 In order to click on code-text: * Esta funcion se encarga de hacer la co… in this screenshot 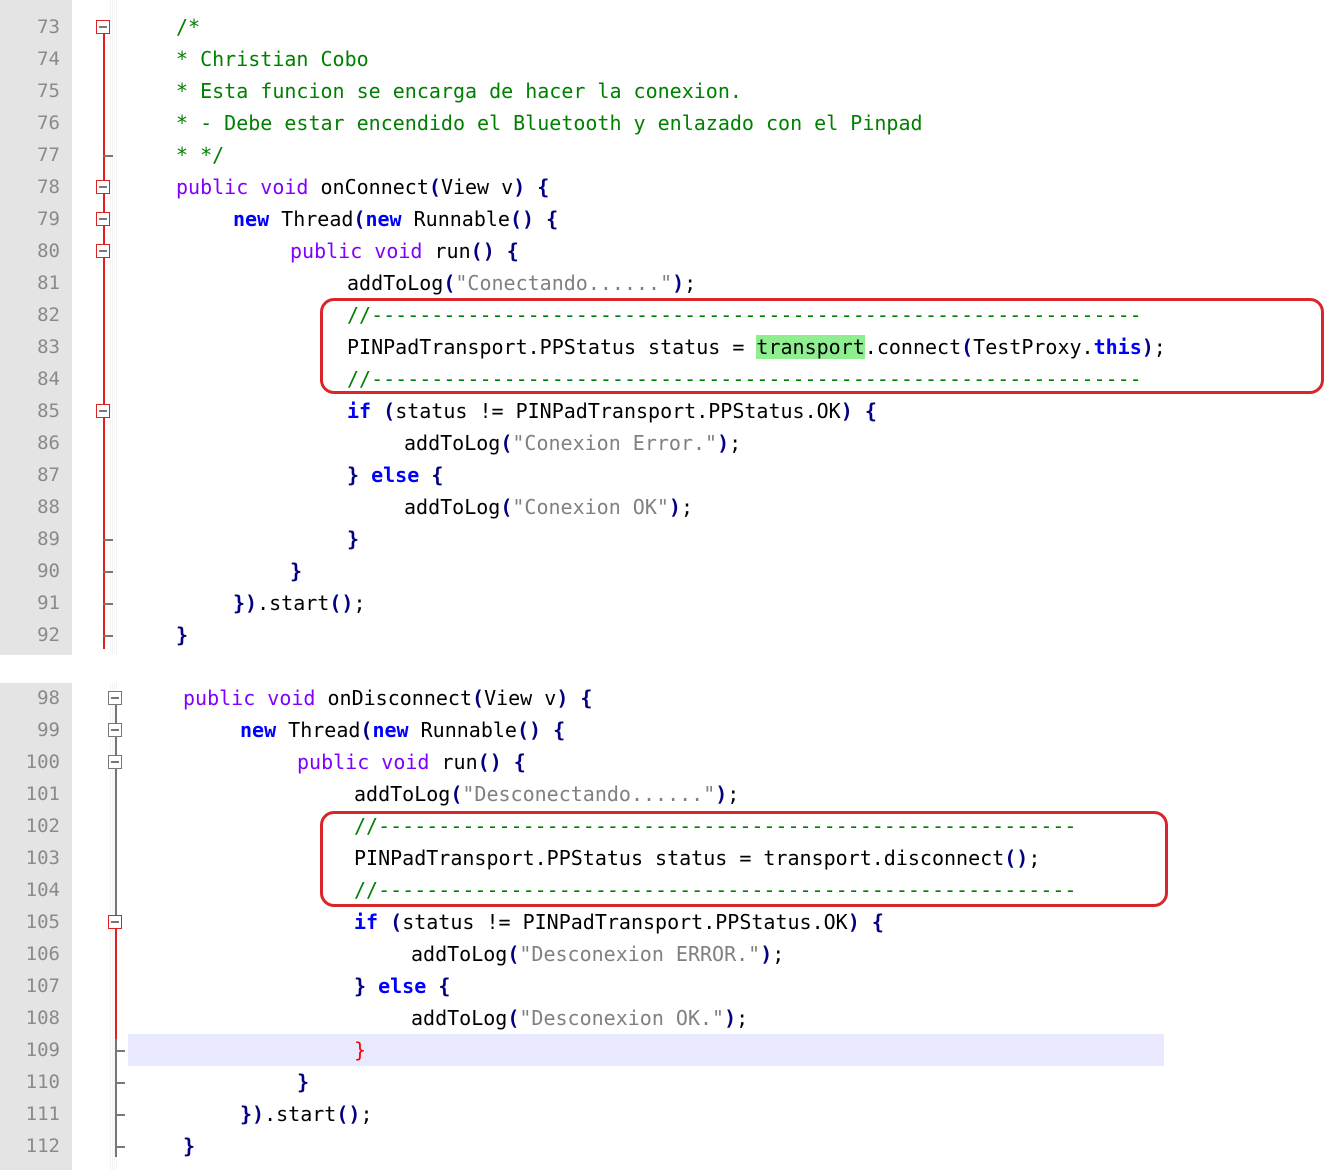, I will do `click(459, 91)`.